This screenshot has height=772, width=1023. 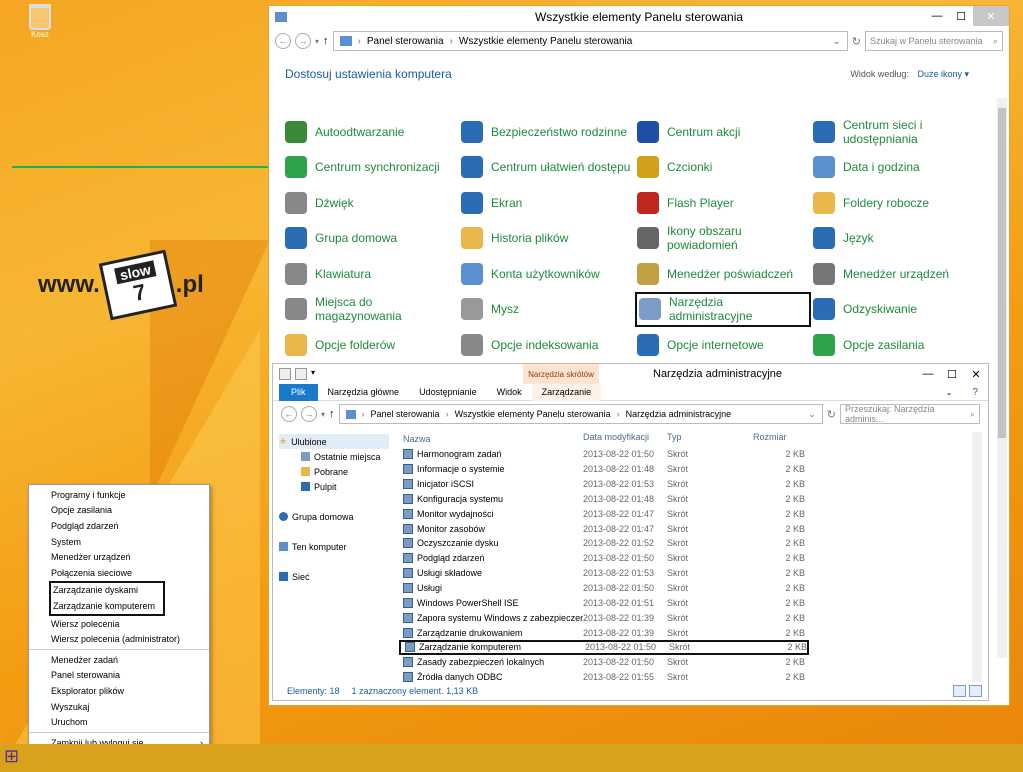 What do you see at coordinates (119, 526) in the screenshot?
I see `menu-item: Podgląd zdarzeń` at bounding box center [119, 526].